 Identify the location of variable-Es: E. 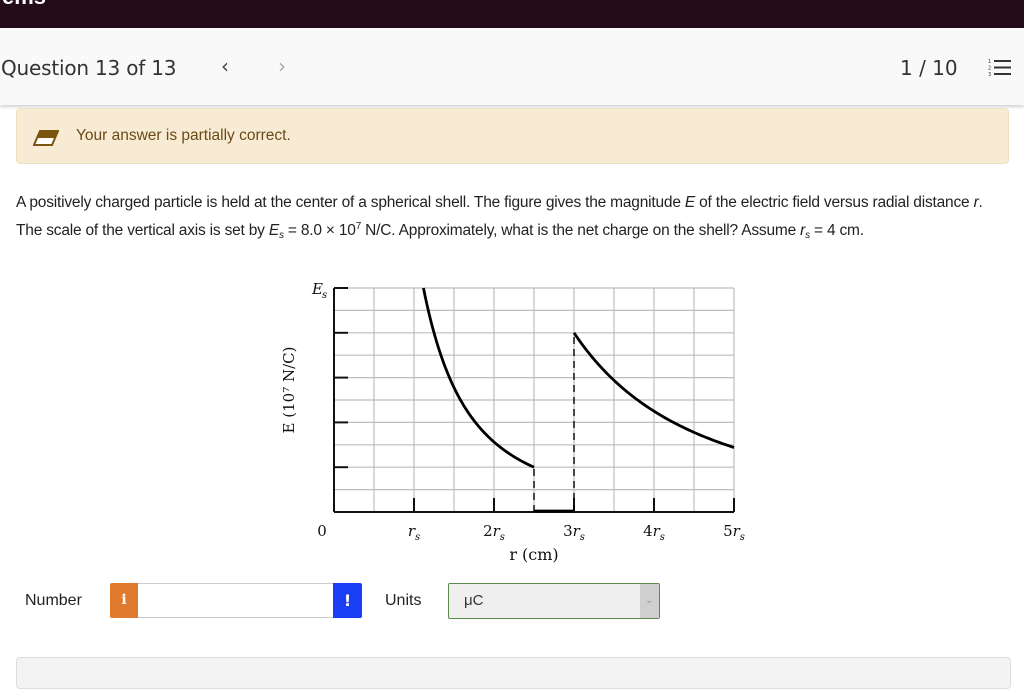
(273, 230).